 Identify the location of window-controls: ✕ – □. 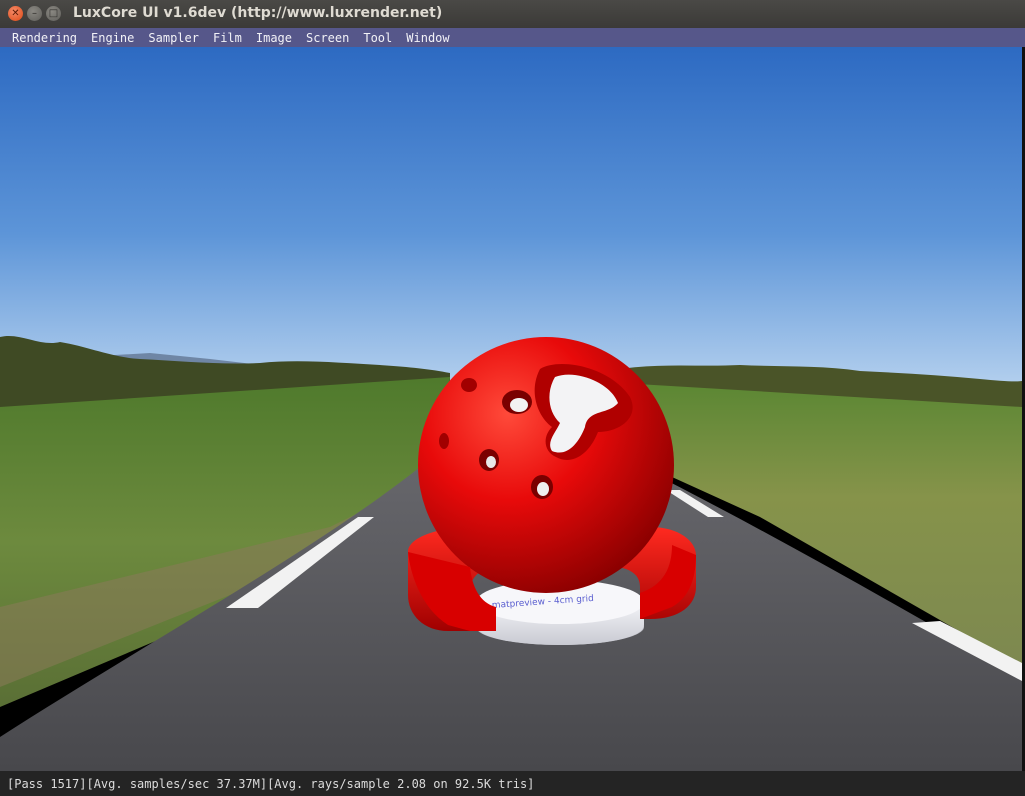
(34, 13).